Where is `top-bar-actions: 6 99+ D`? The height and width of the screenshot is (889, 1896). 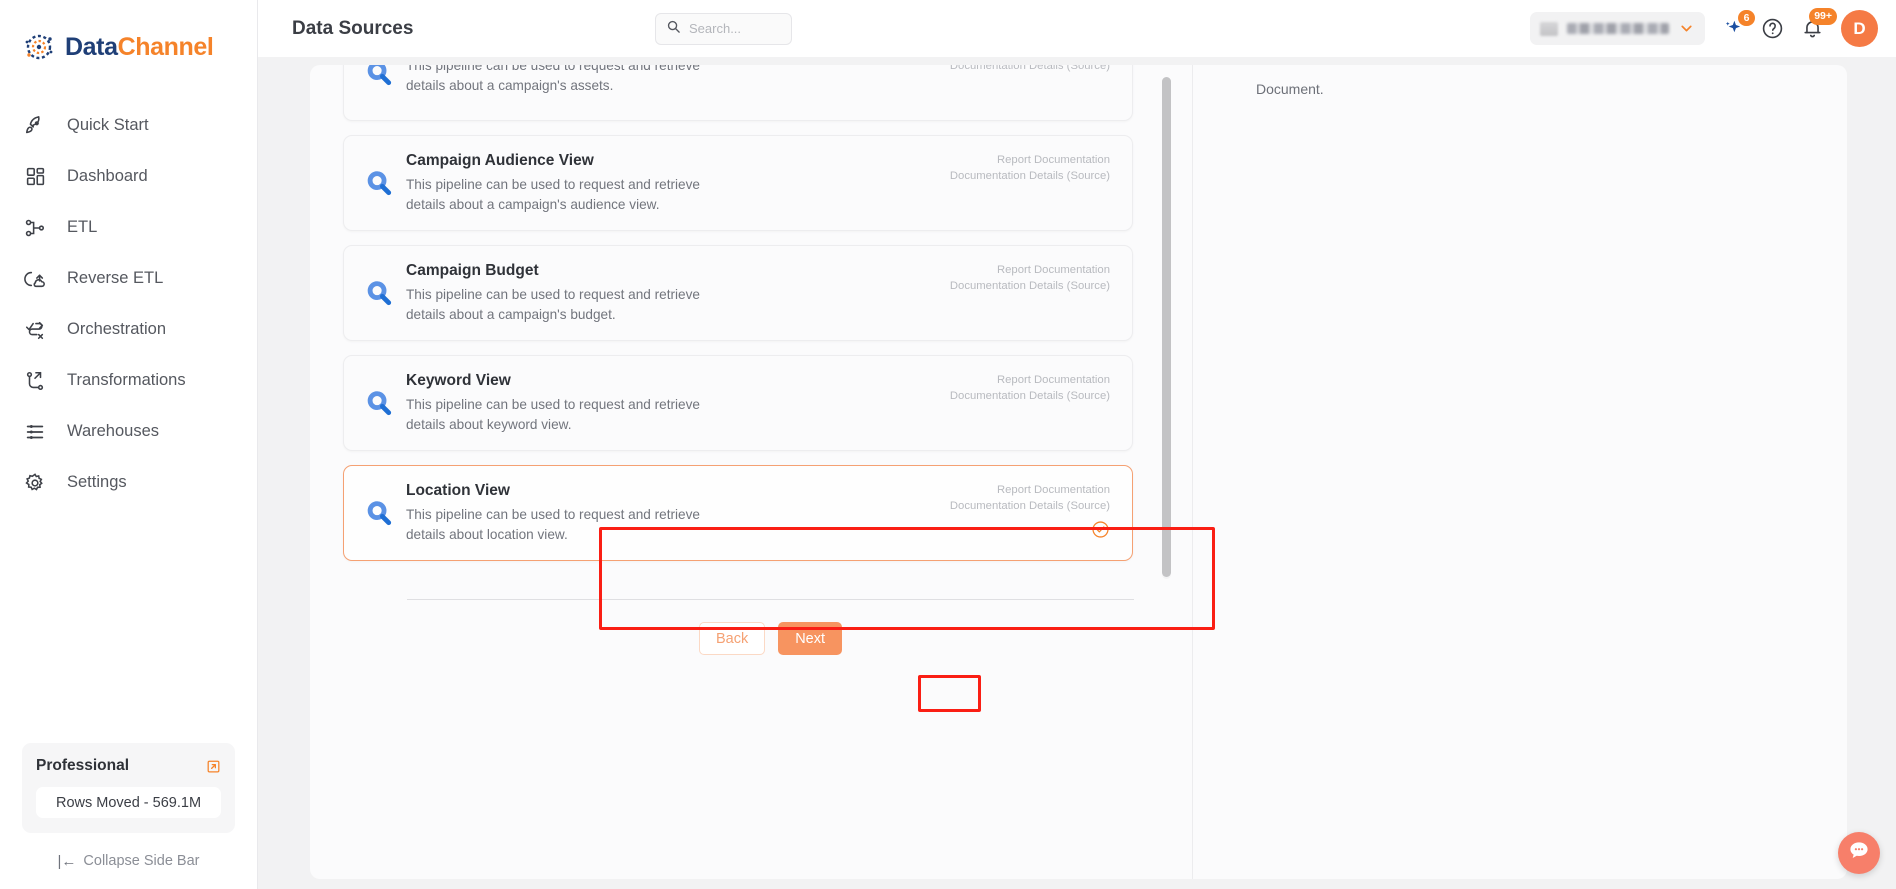 top-bar-actions: 6 99+ D is located at coordinates (1704, 27).